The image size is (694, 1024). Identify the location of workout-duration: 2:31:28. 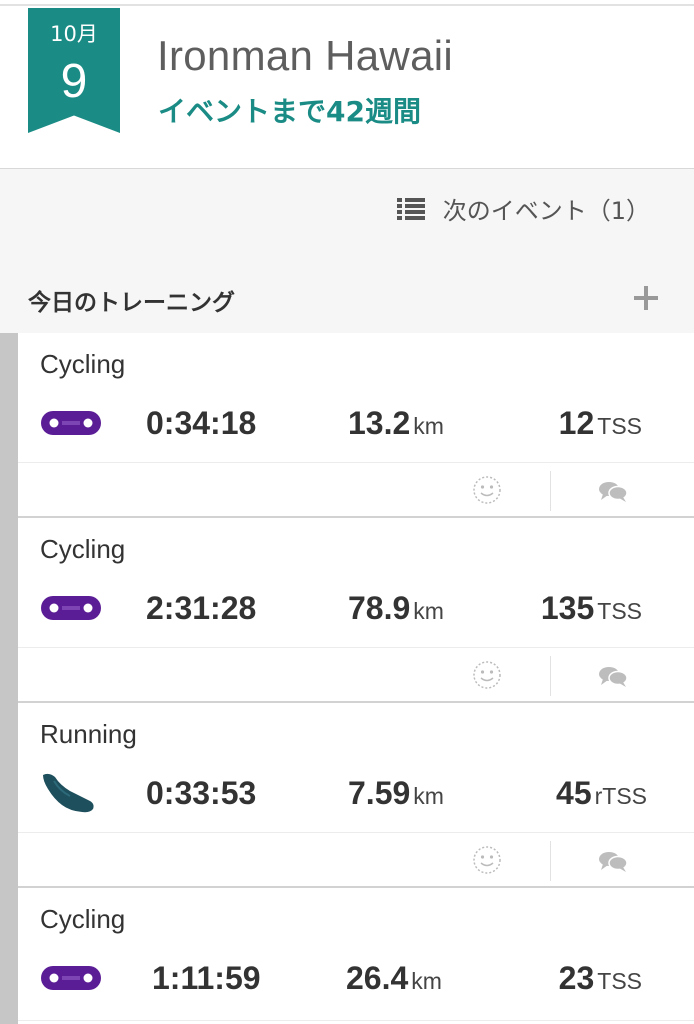
(201, 608).